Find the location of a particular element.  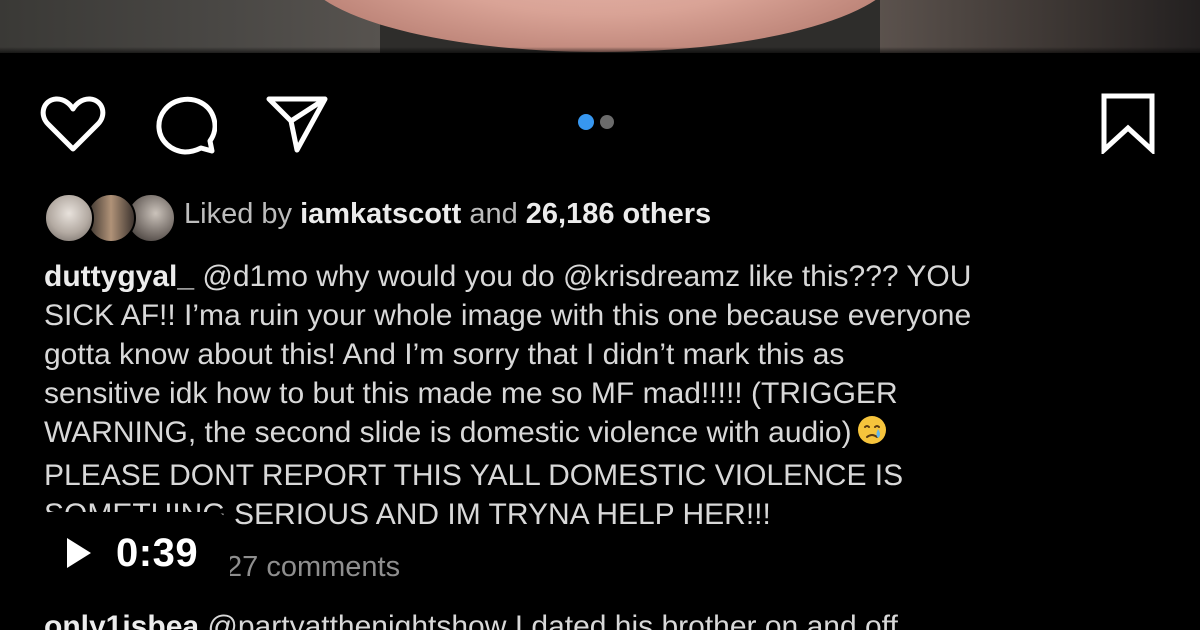

liker-avatars is located at coordinates (110, 218).